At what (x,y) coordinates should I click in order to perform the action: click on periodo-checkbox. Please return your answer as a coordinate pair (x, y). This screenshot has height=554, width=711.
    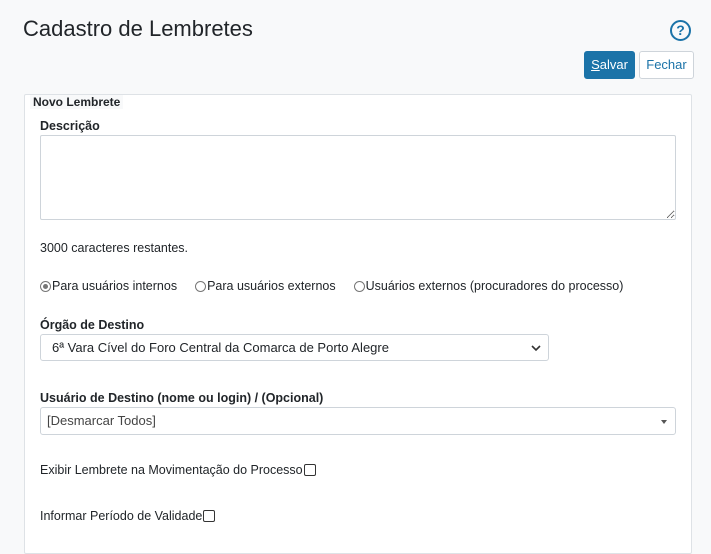
    Looking at the image, I should click on (209, 516).